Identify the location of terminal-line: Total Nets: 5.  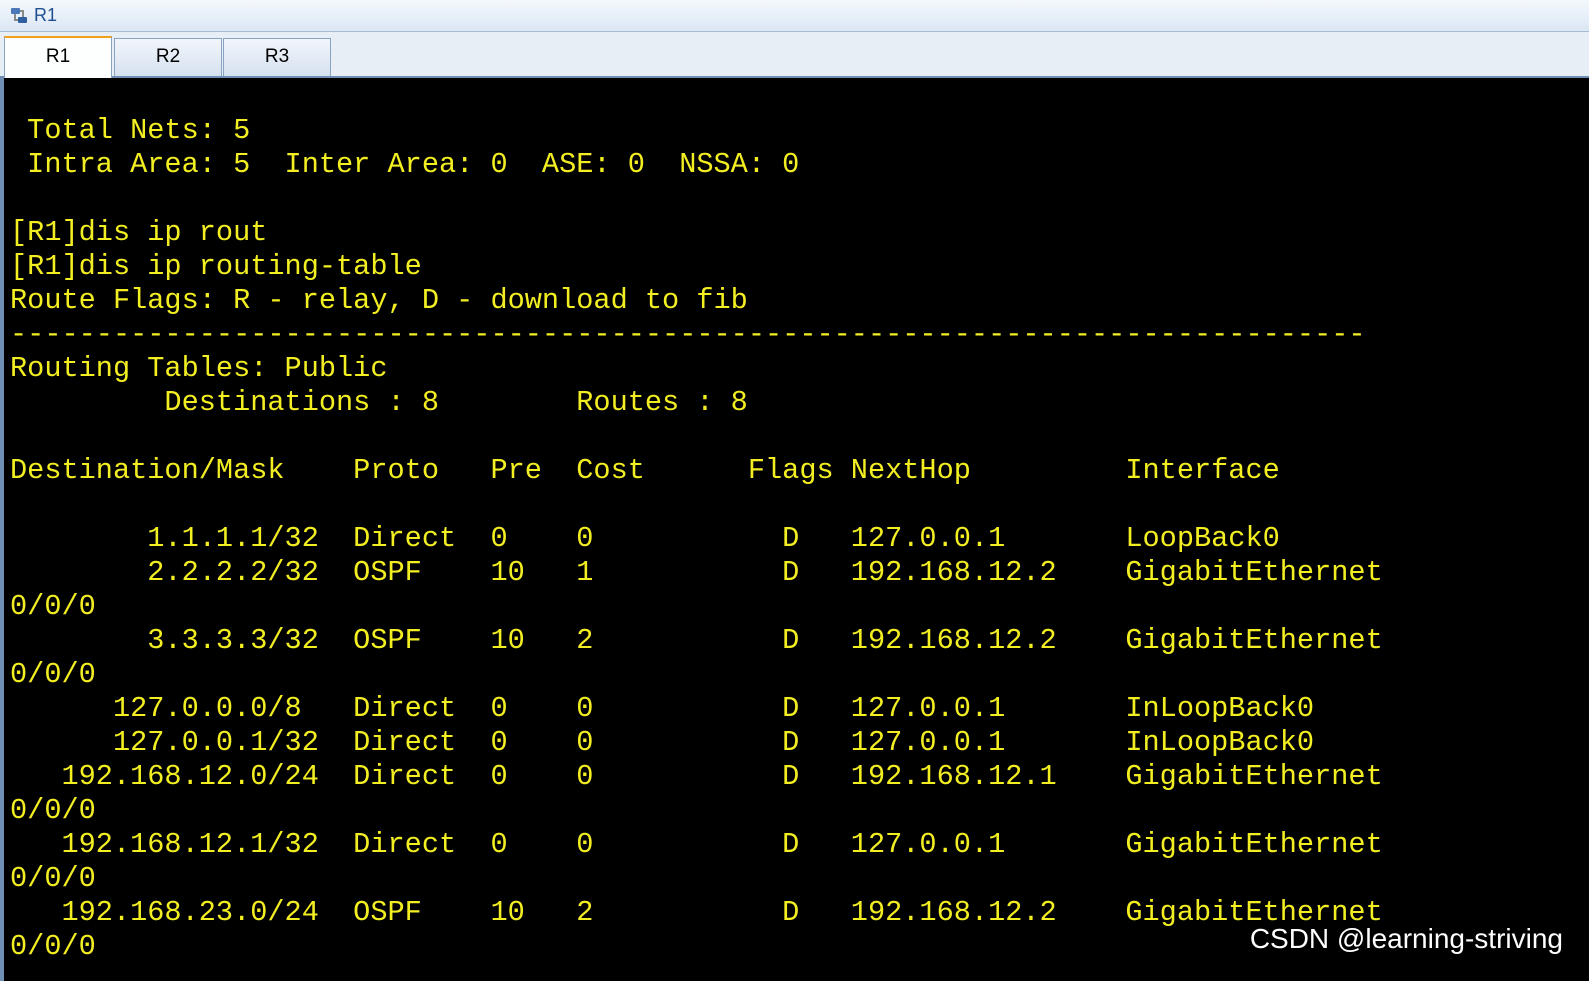
(130, 130).